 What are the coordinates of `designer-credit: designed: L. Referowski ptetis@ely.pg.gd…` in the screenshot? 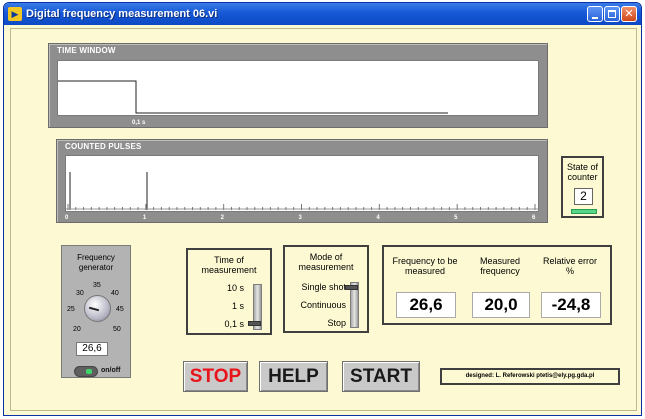 It's located at (530, 376).